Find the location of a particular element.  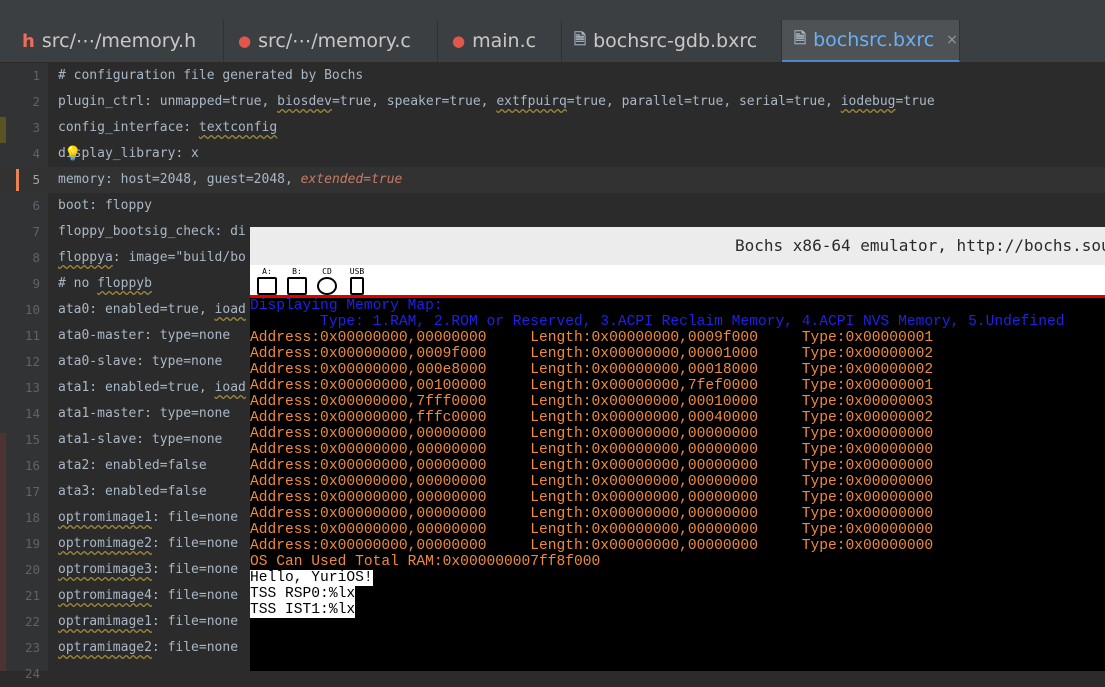

line-text: optramimage1: file=none is located at coordinates (148, 622).